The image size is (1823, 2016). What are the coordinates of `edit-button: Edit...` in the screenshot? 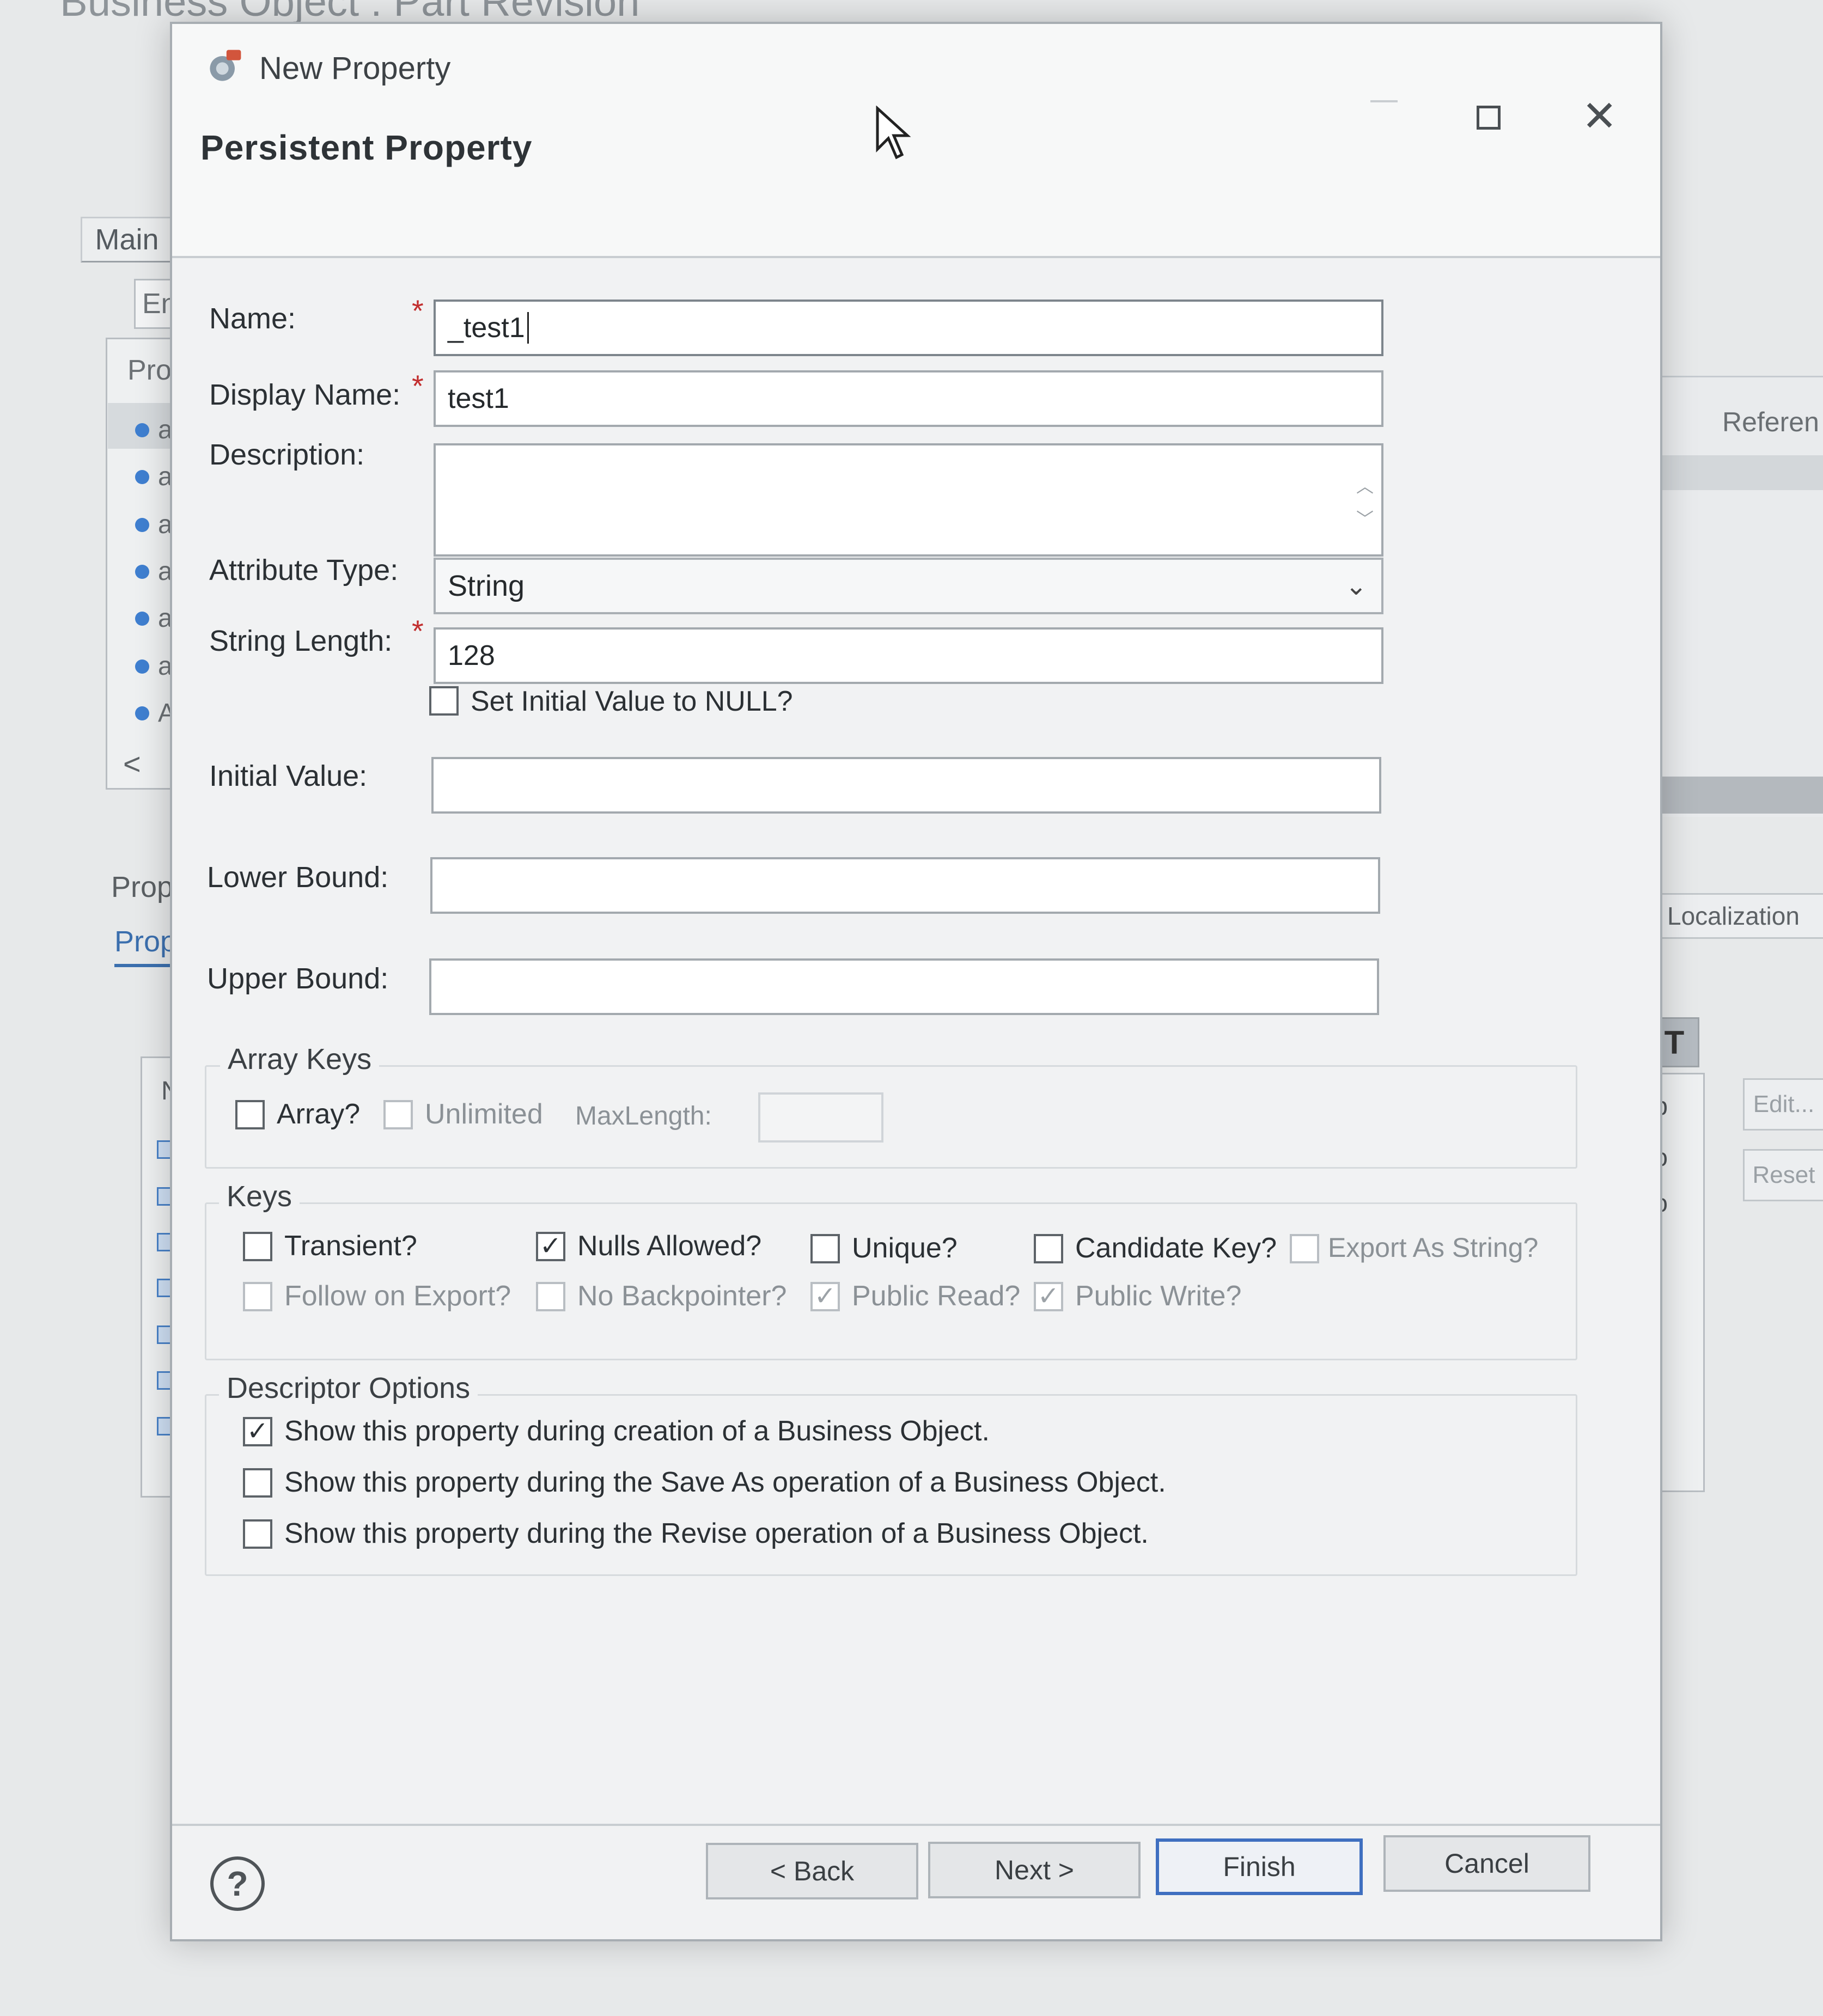 It's located at (1783, 1104).